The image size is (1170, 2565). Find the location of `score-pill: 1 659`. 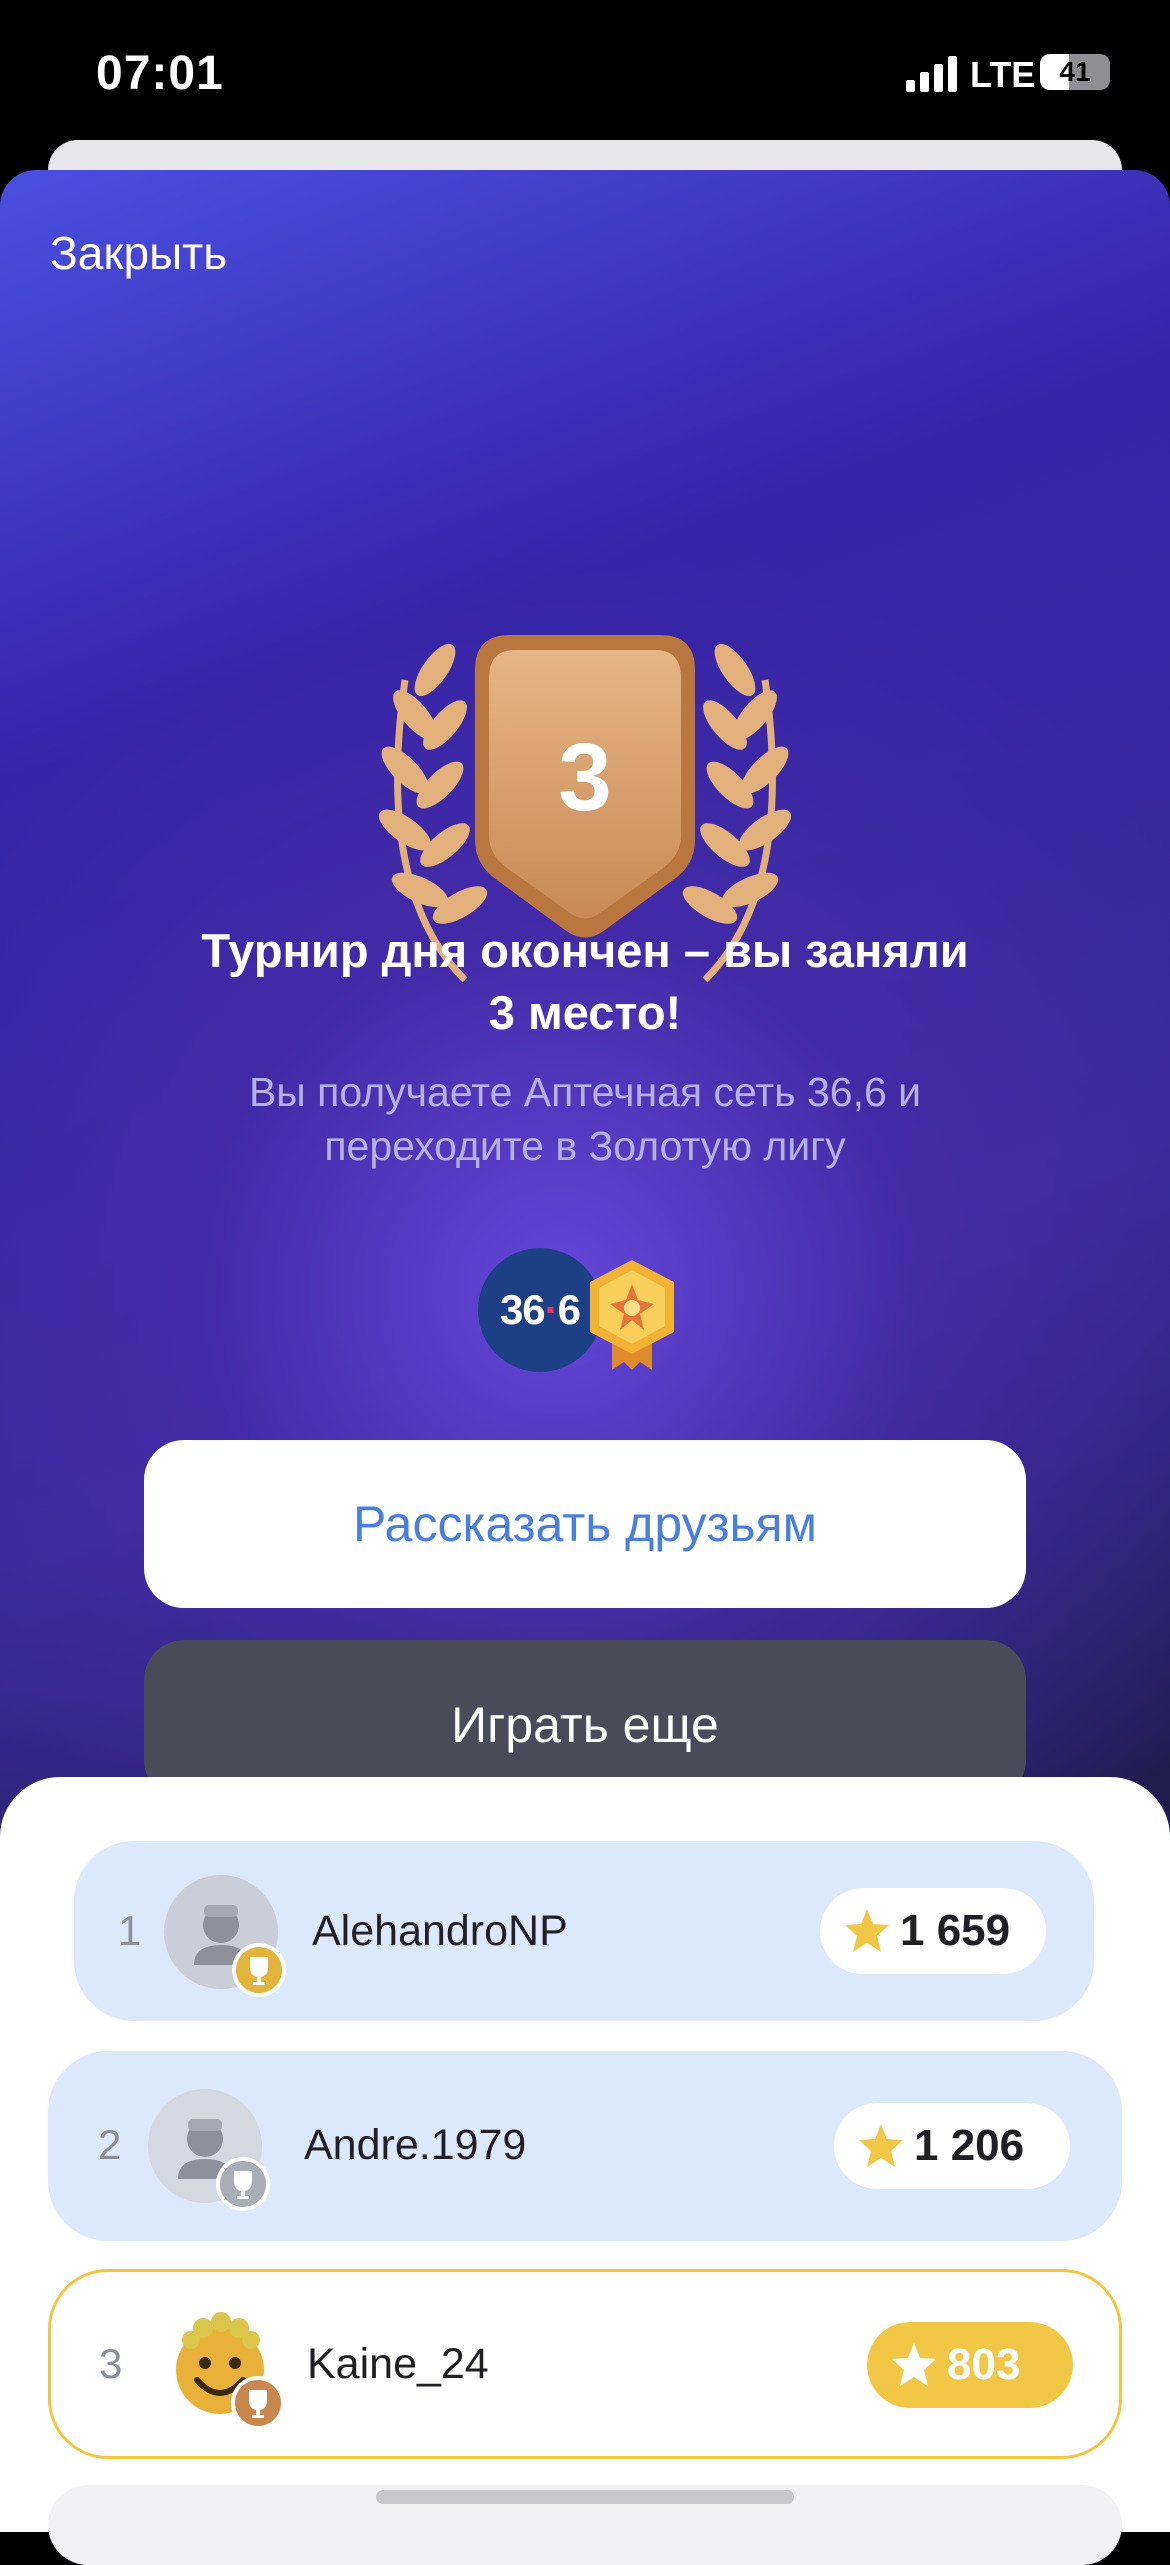

score-pill: 1 659 is located at coordinates (933, 1931).